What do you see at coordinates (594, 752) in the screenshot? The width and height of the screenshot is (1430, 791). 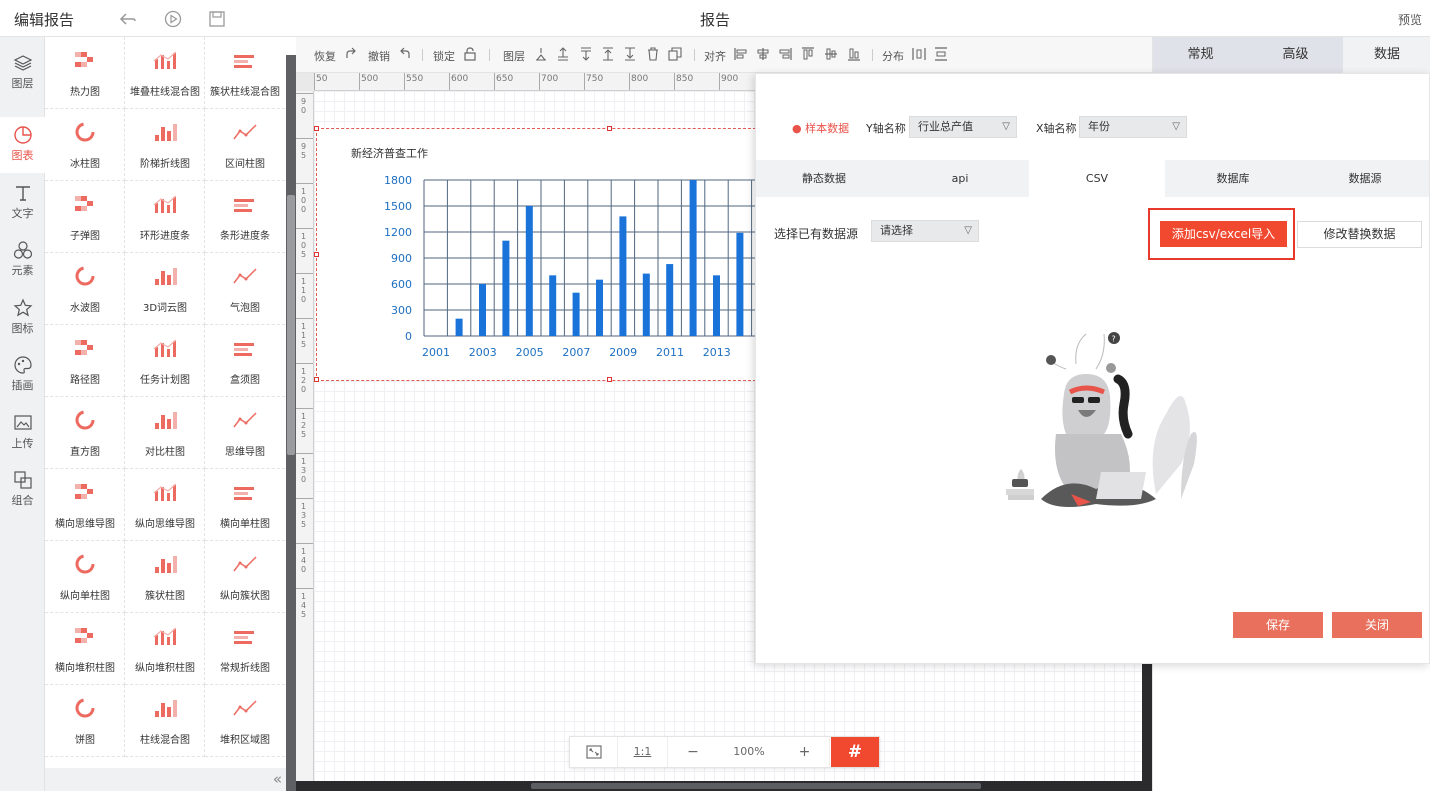 I see `fit-screen-button` at bounding box center [594, 752].